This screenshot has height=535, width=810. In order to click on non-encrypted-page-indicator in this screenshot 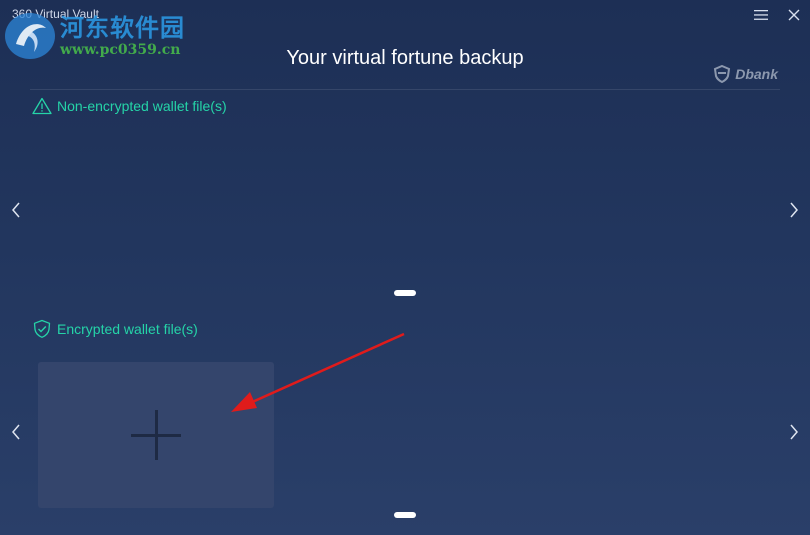, I will do `click(405, 293)`.